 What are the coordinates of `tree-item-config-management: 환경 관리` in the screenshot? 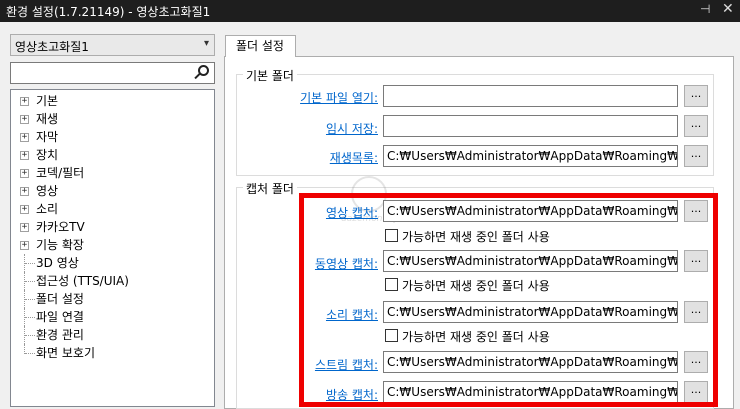 It's located at (71, 335).